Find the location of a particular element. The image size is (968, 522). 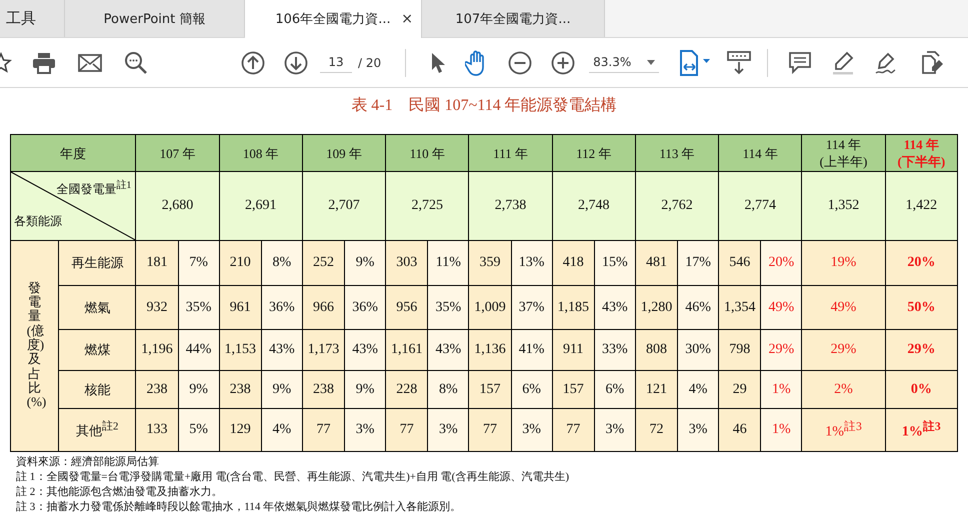

table-cell: 29% is located at coordinates (921, 350).